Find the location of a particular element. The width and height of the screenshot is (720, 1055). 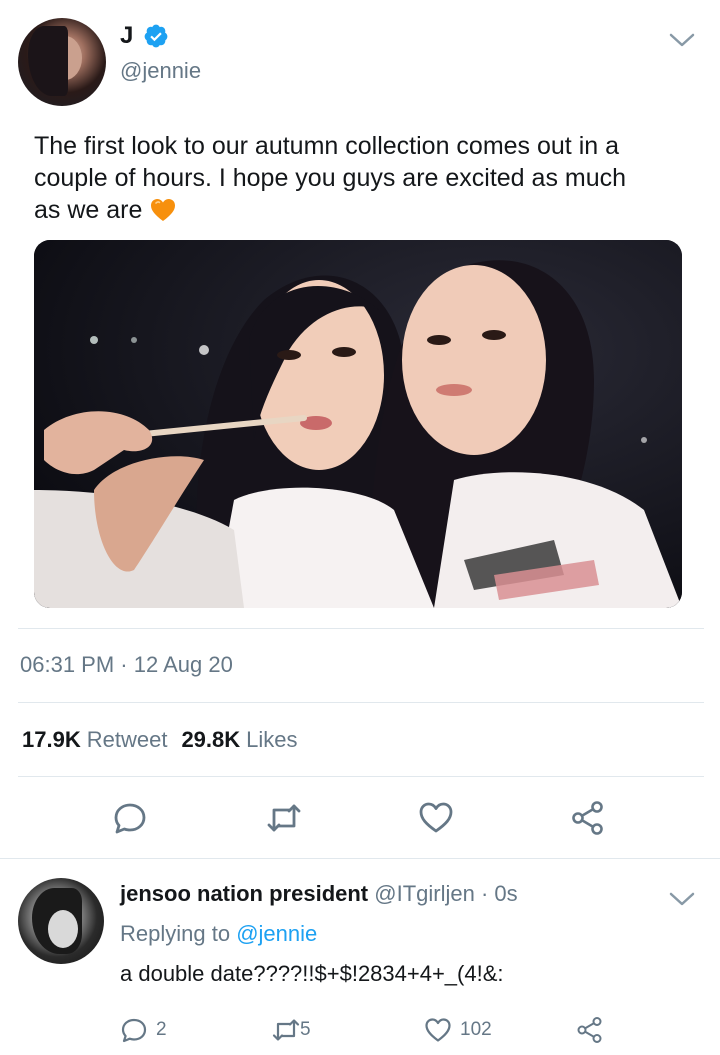

orange-heart-emoji-icon is located at coordinates (163, 210).